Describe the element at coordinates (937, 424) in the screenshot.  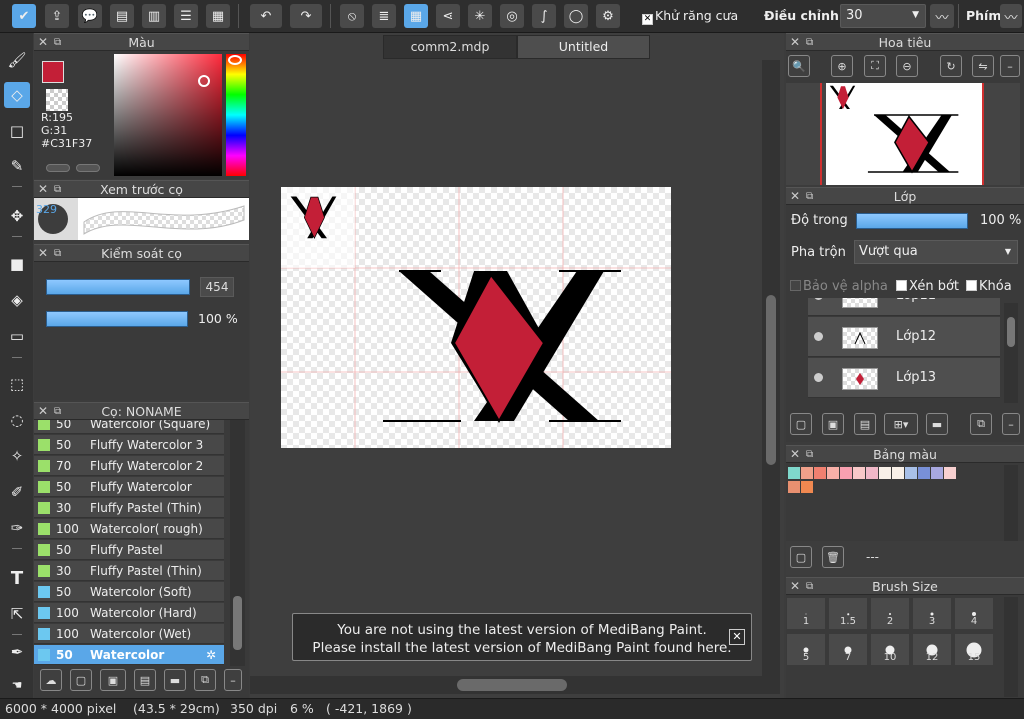
I see `layer-folder-icon: ▬` at that location.